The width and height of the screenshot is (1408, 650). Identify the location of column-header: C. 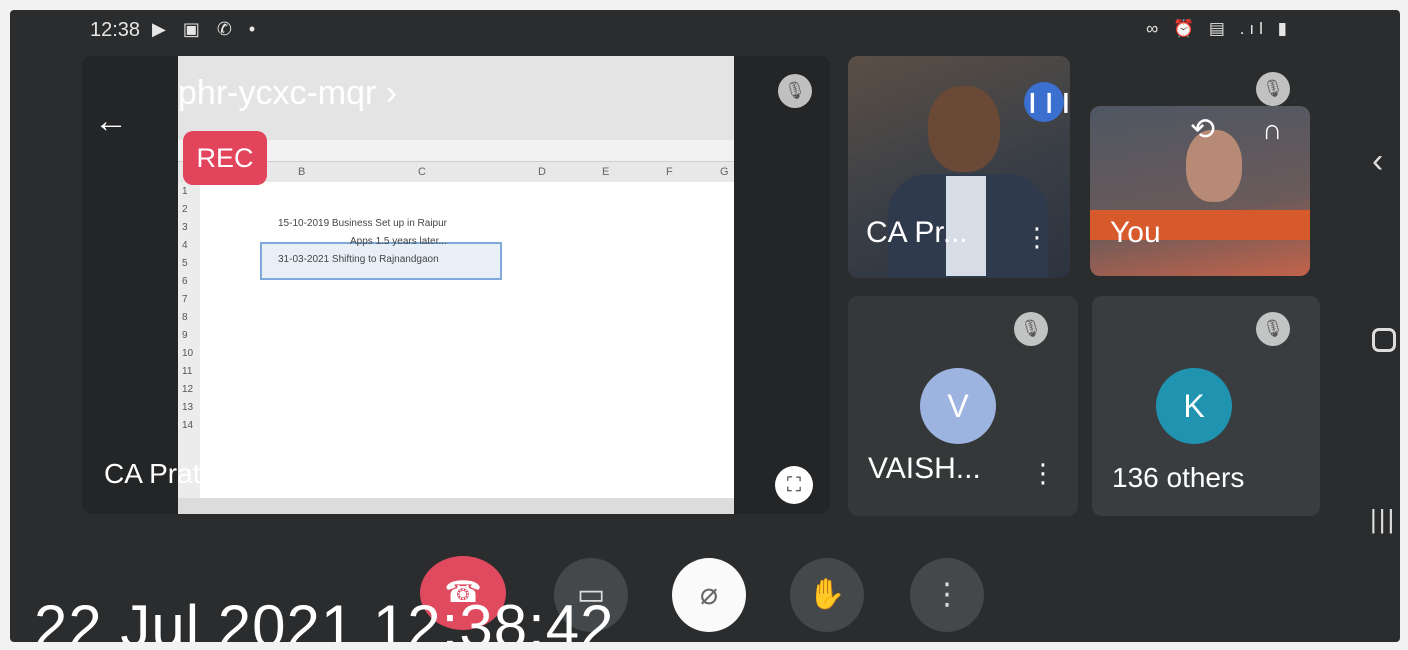
(422, 172).